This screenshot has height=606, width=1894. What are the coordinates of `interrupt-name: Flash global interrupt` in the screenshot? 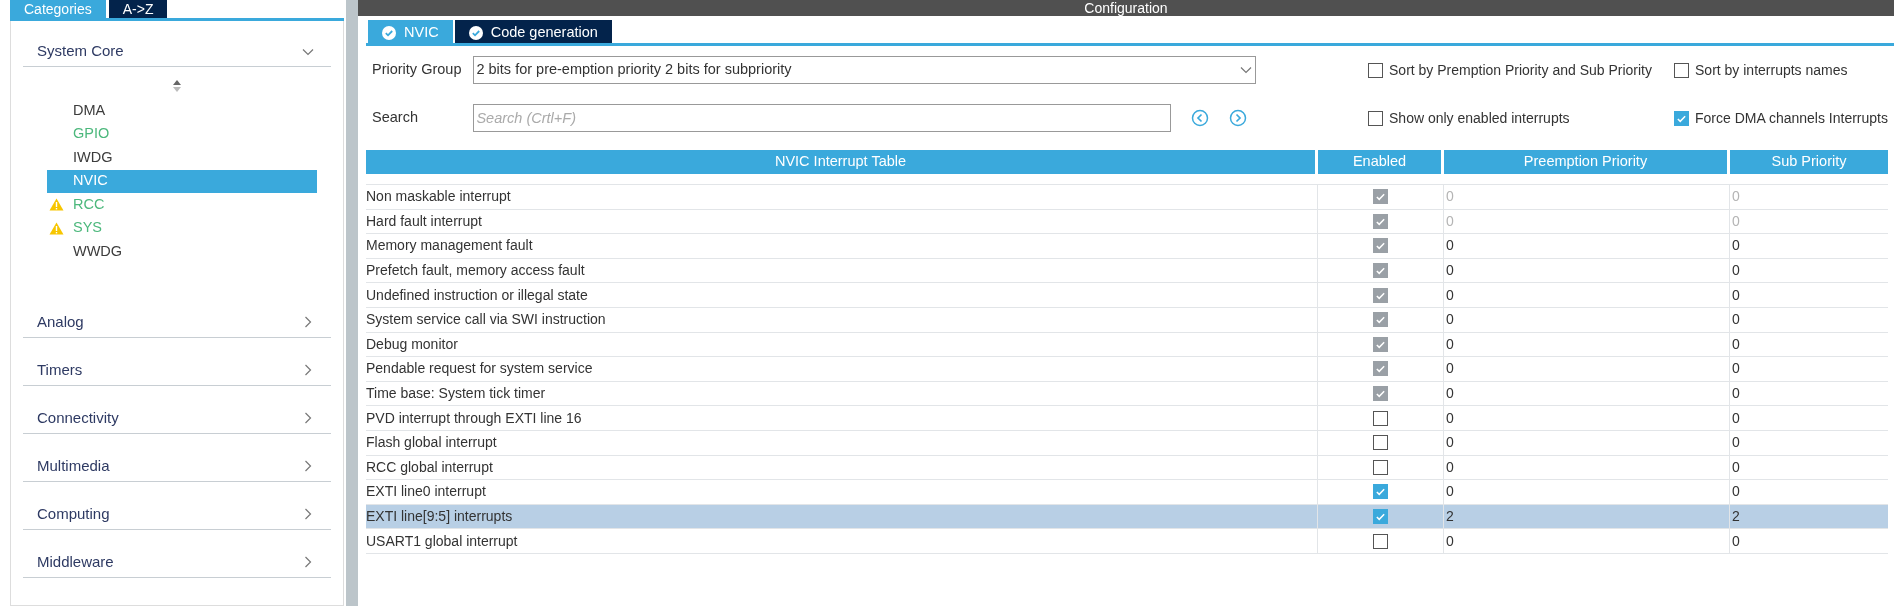 It's located at (431, 443).